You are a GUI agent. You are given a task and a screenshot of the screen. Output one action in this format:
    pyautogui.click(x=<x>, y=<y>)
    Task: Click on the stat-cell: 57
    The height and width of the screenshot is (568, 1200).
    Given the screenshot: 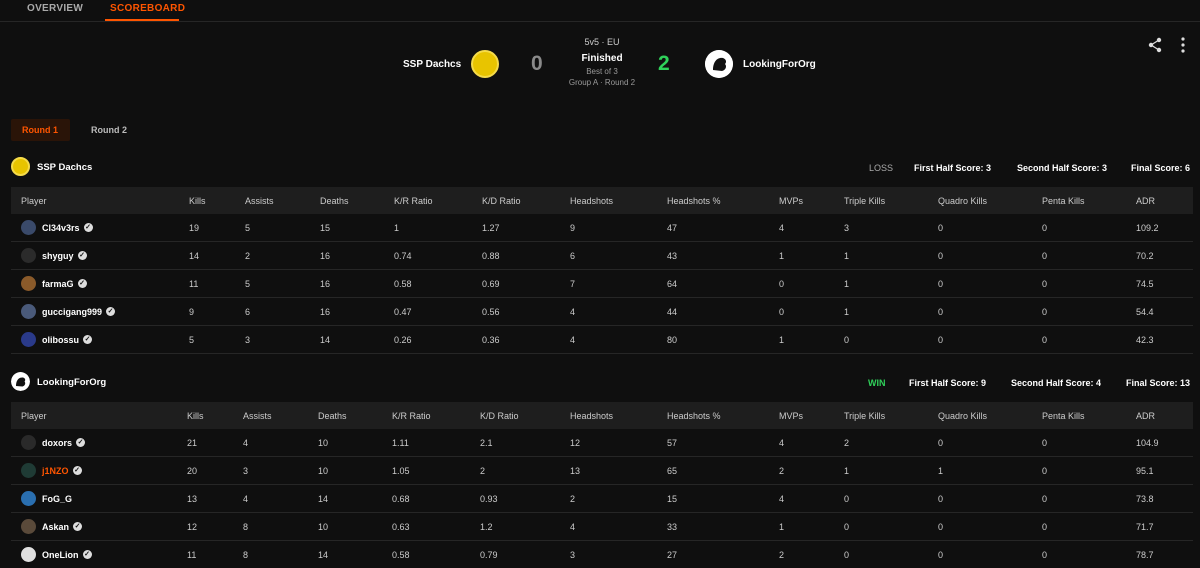 What is the action you would take?
    pyautogui.click(x=672, y=442)
    